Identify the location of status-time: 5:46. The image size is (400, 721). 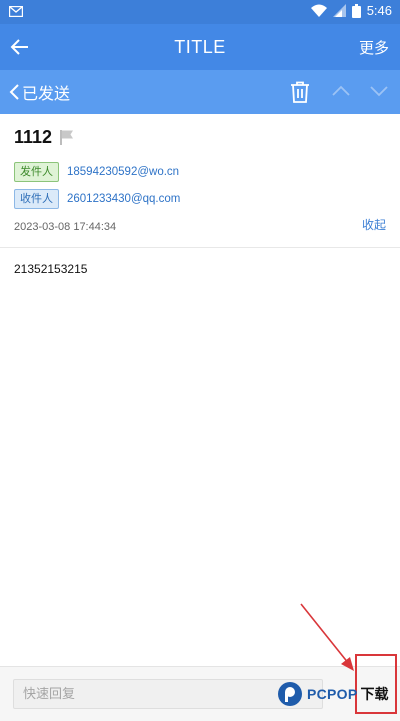
(379, 10).